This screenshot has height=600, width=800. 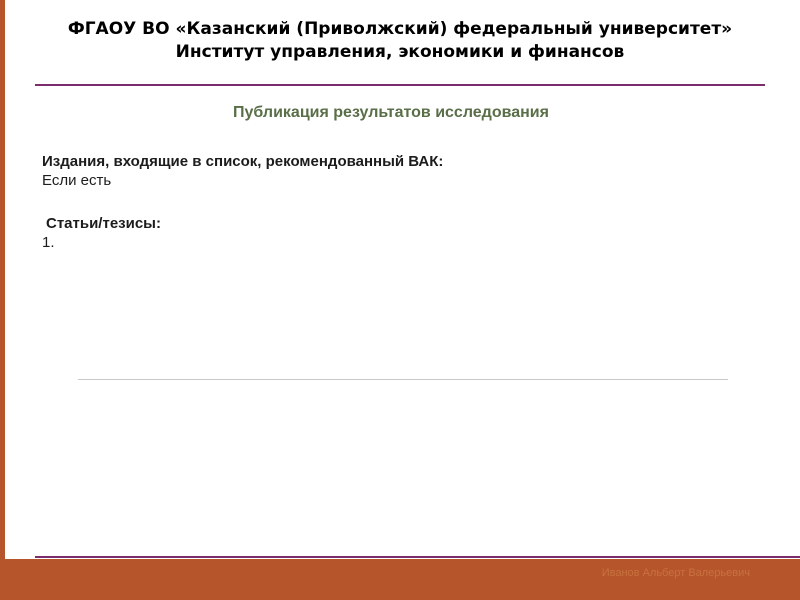 I want to click on content-divider, so click(x=403, y=379).